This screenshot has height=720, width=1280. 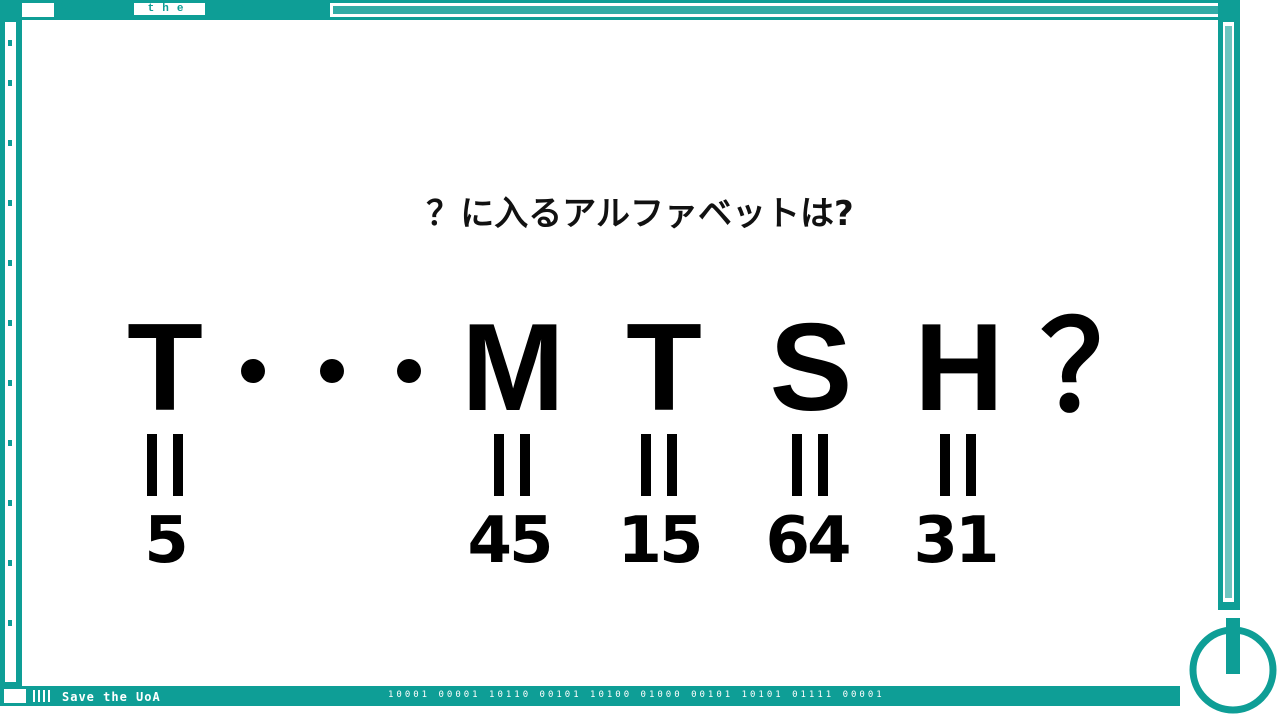 What do you see at coordinates (959, 368) in the screenshot?
I see `letter-5: H` at bounding box center [959, 368].